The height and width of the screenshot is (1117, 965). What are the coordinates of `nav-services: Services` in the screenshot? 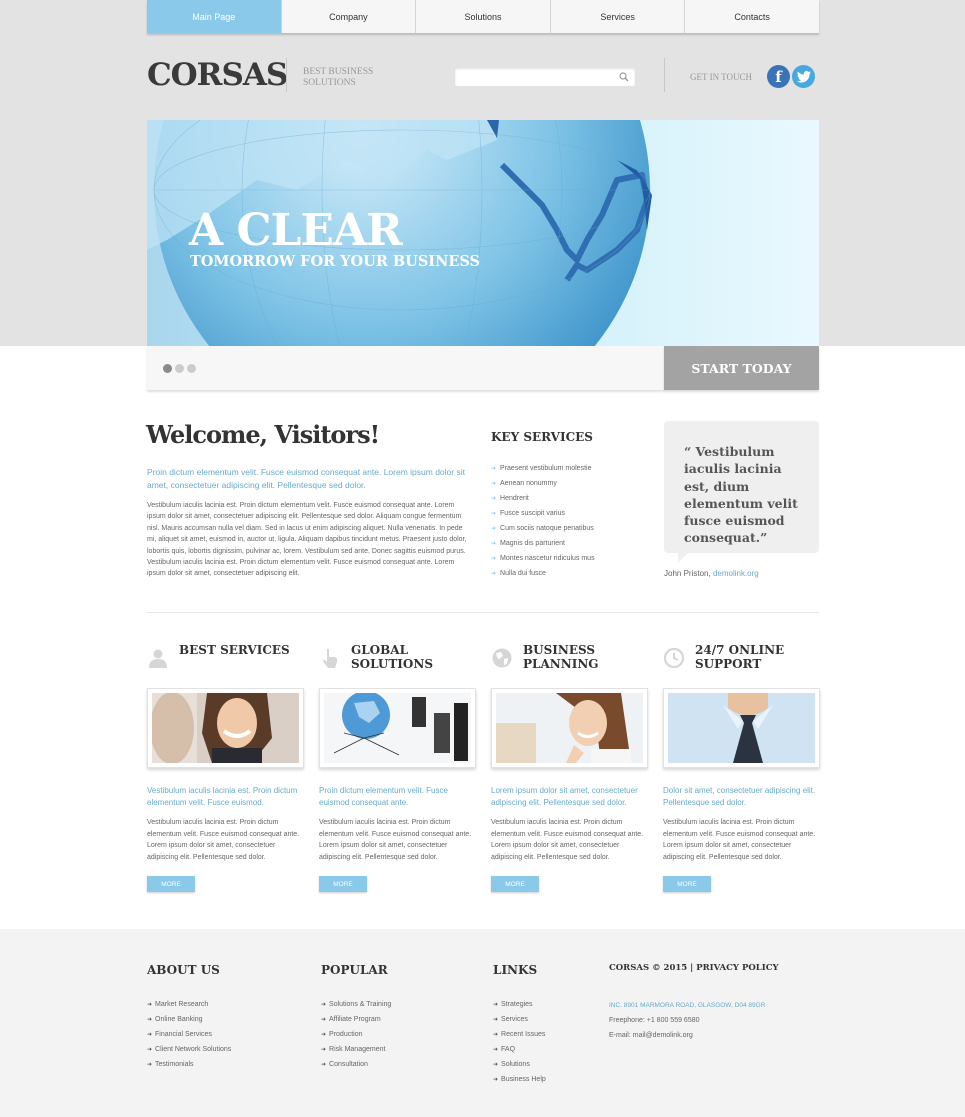 It's located at (617, 16).